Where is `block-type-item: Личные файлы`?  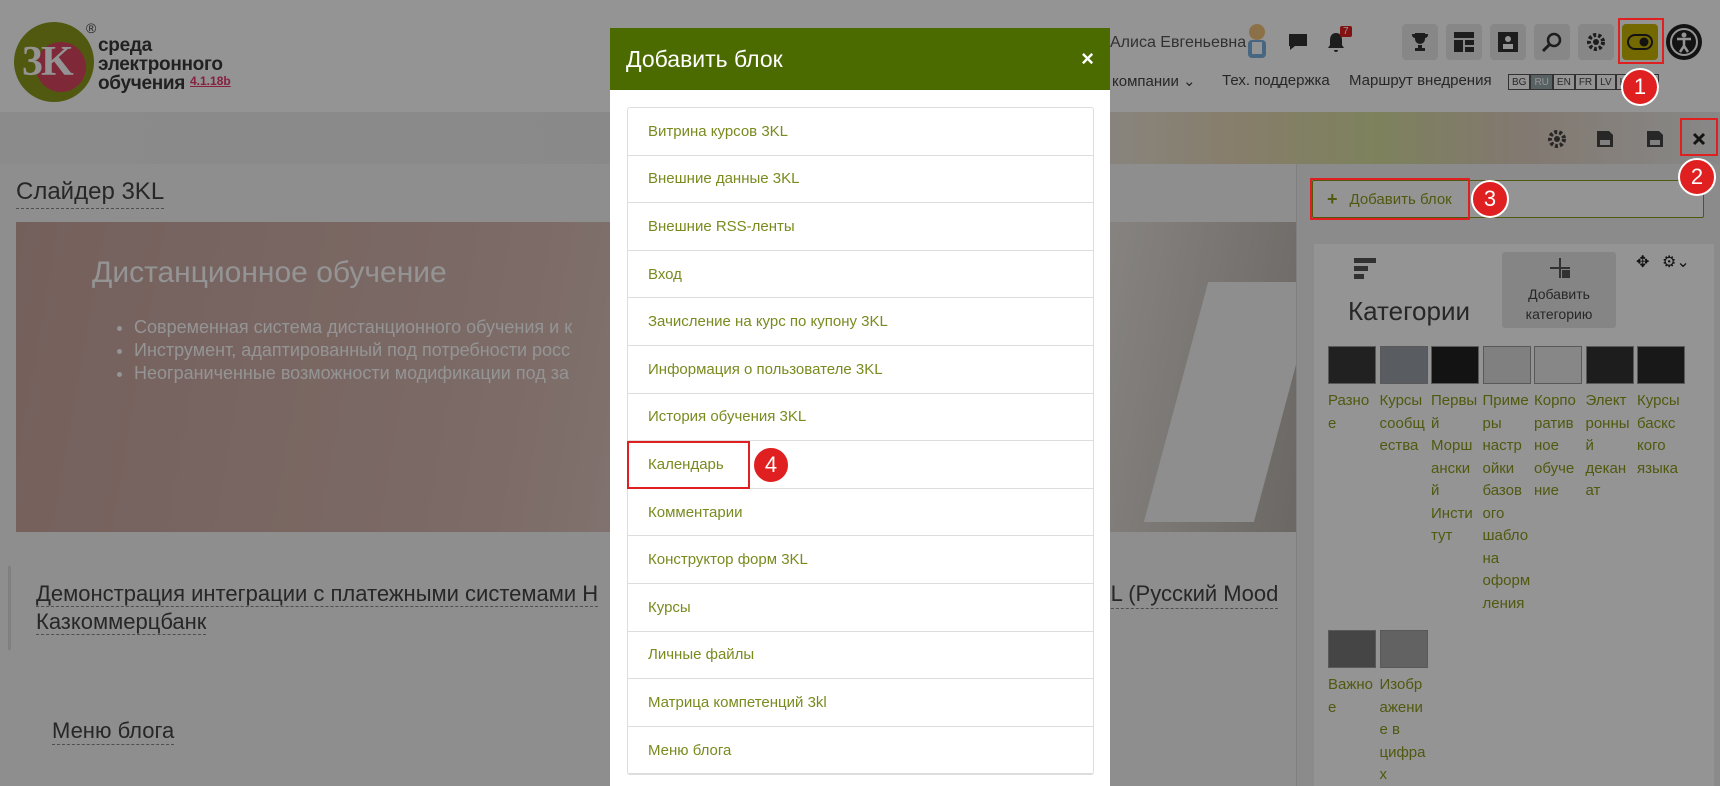 block-type-item: Личные файлы is located at coordinates (860, 656).